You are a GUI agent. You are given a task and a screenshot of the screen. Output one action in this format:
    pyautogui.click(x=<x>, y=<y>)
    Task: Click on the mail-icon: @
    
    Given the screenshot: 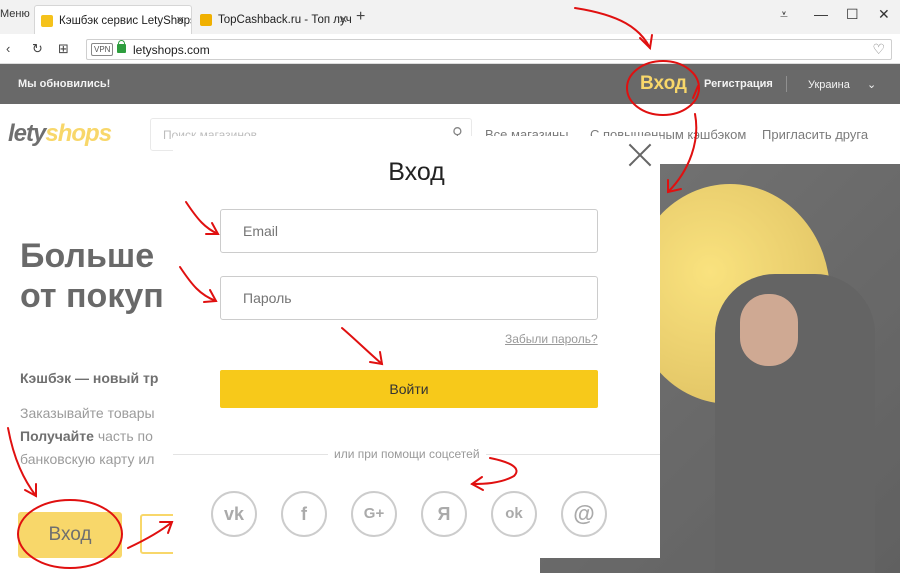 What is the action you would take?
    pyautogui.click(x=584, y=514)
    